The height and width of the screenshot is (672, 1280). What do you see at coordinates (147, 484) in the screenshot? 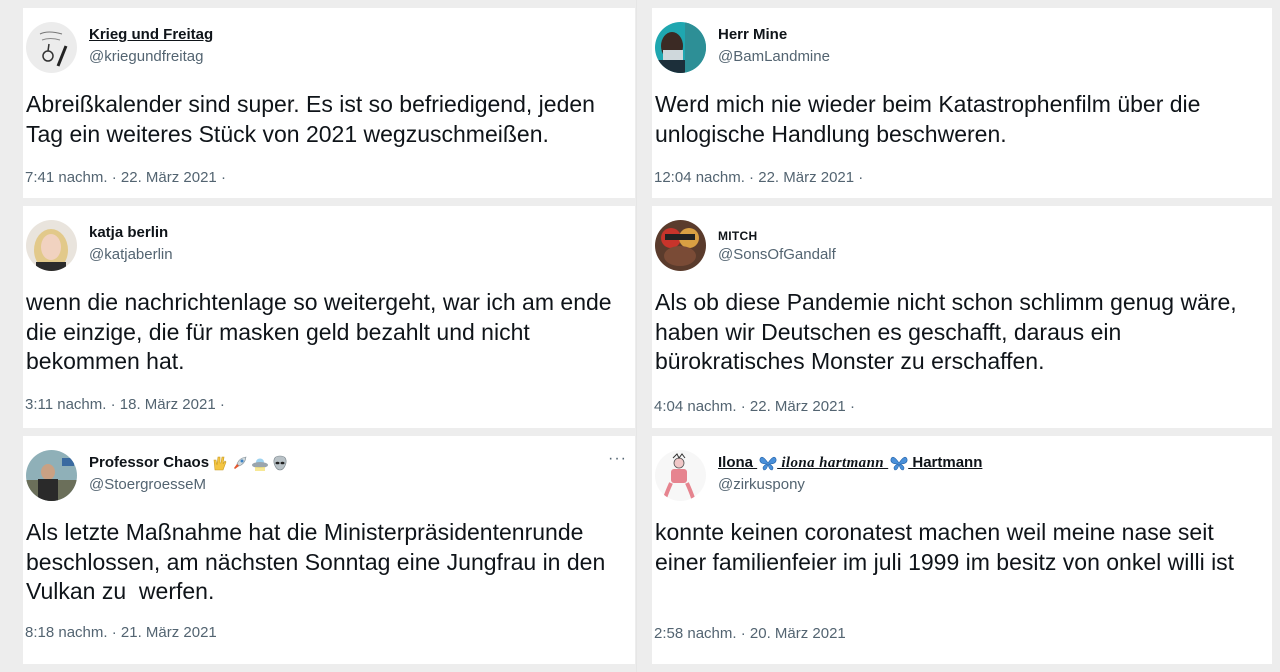
I see `tweet-author-handle: @StoergroesseM` at bounding box center [147, 484].